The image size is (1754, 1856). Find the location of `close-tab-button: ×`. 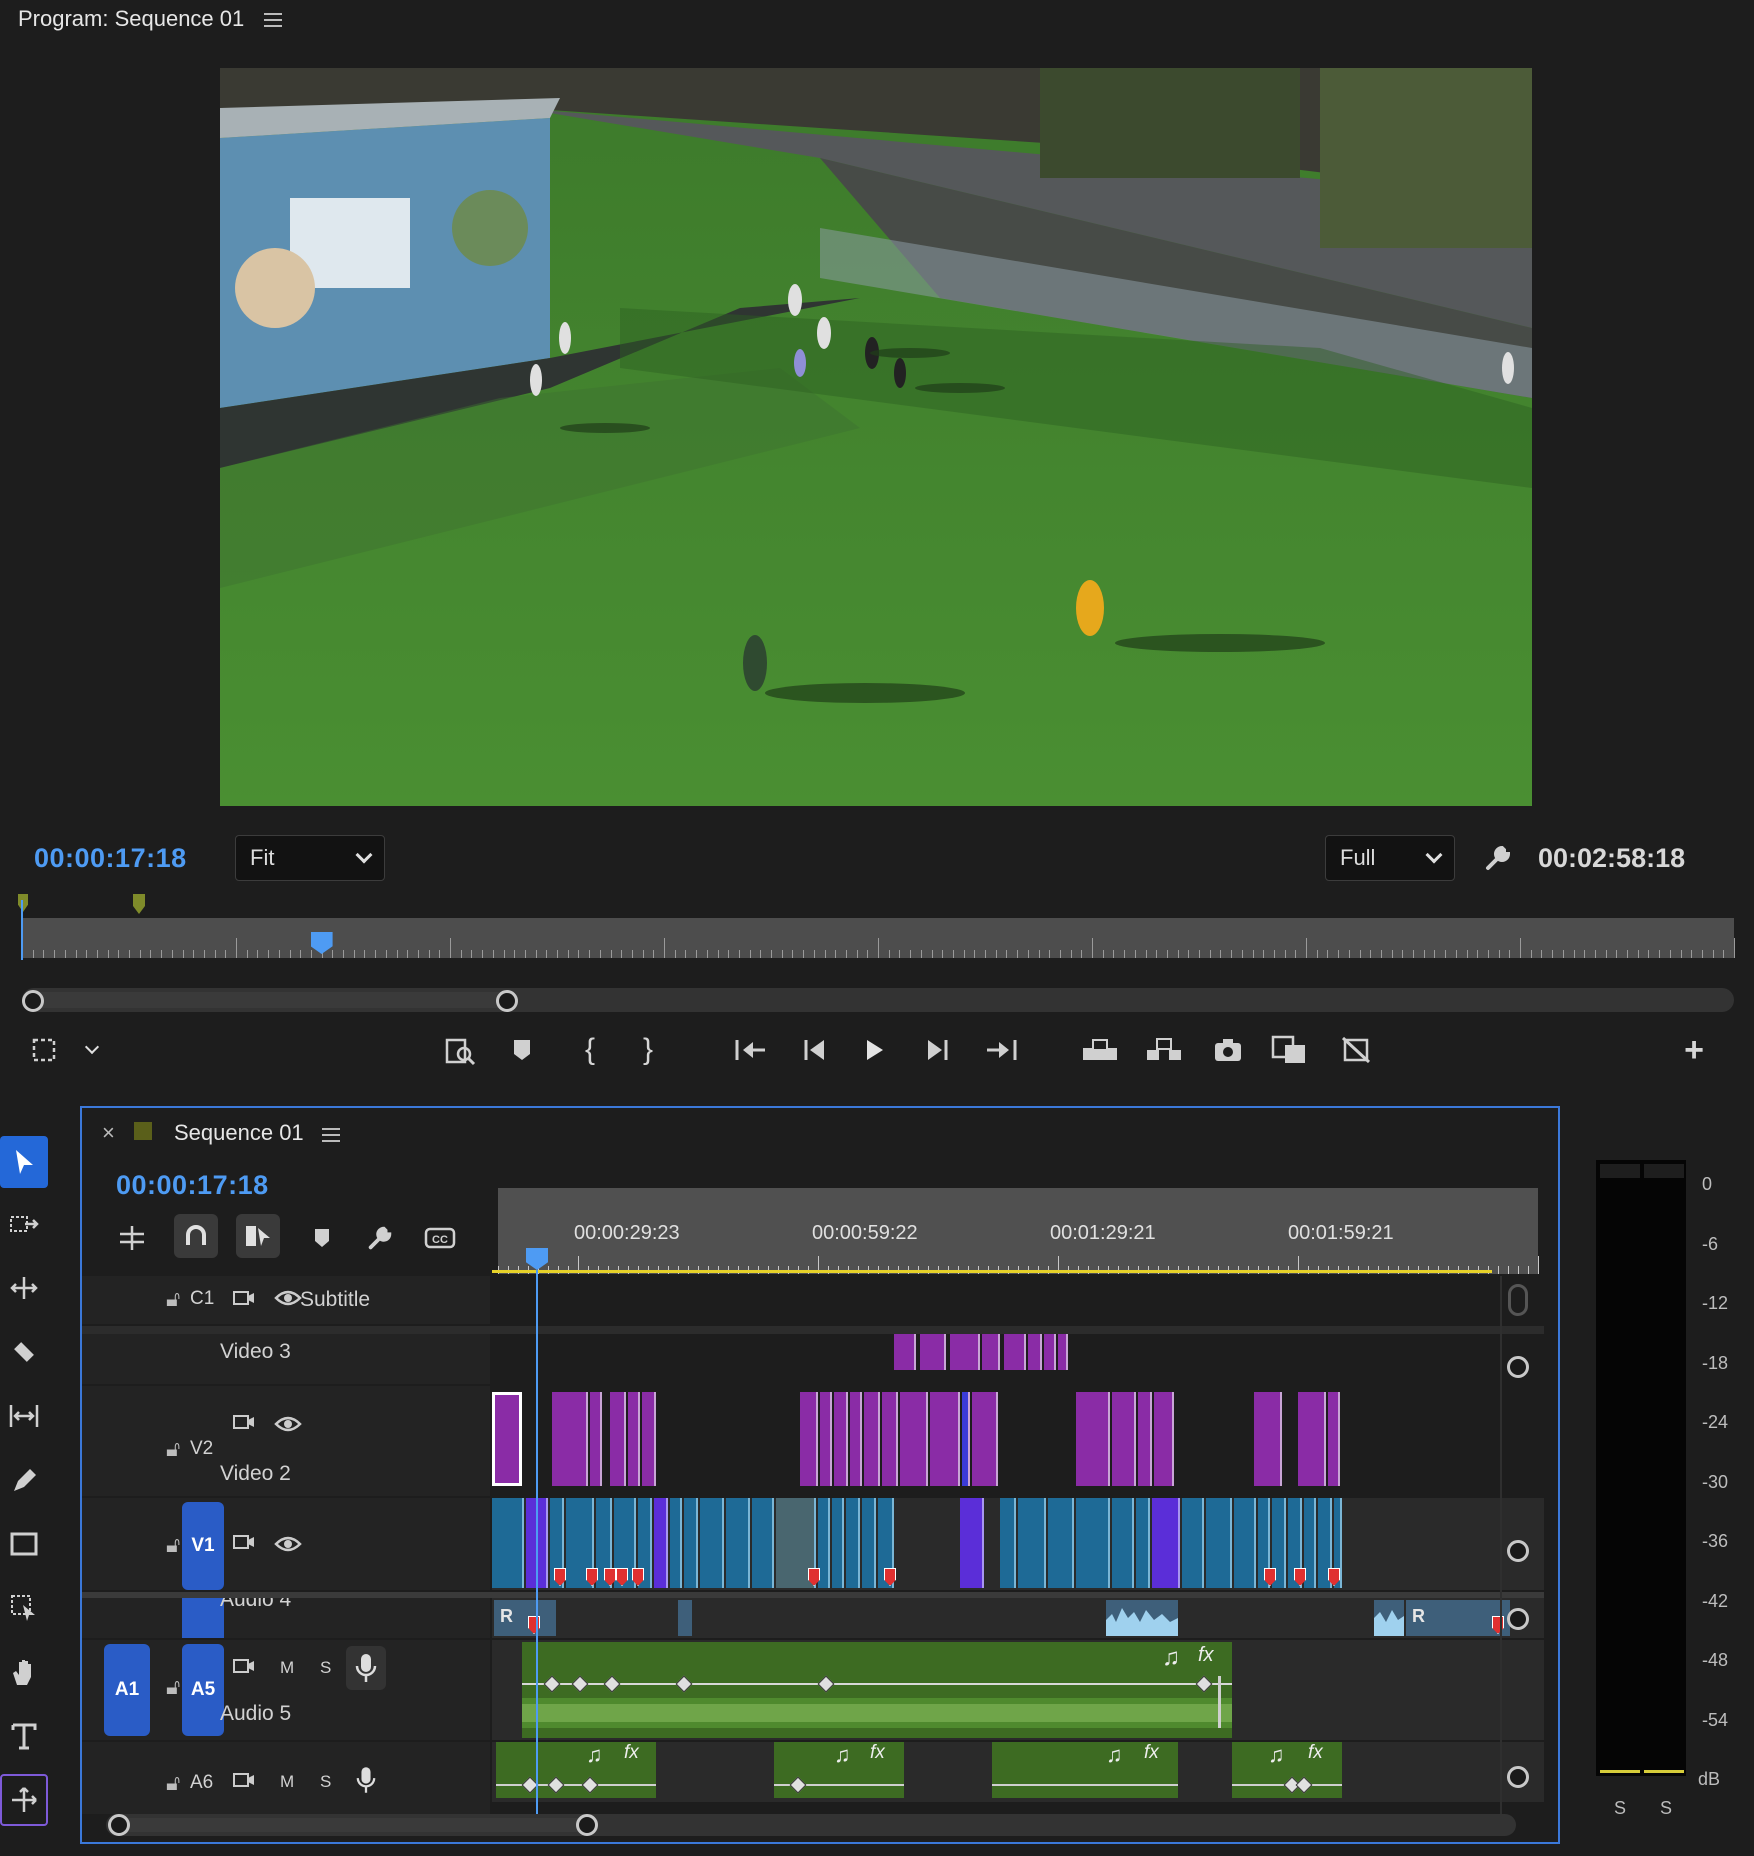

close-tab-button: × is located at coordinates (108, 1133).